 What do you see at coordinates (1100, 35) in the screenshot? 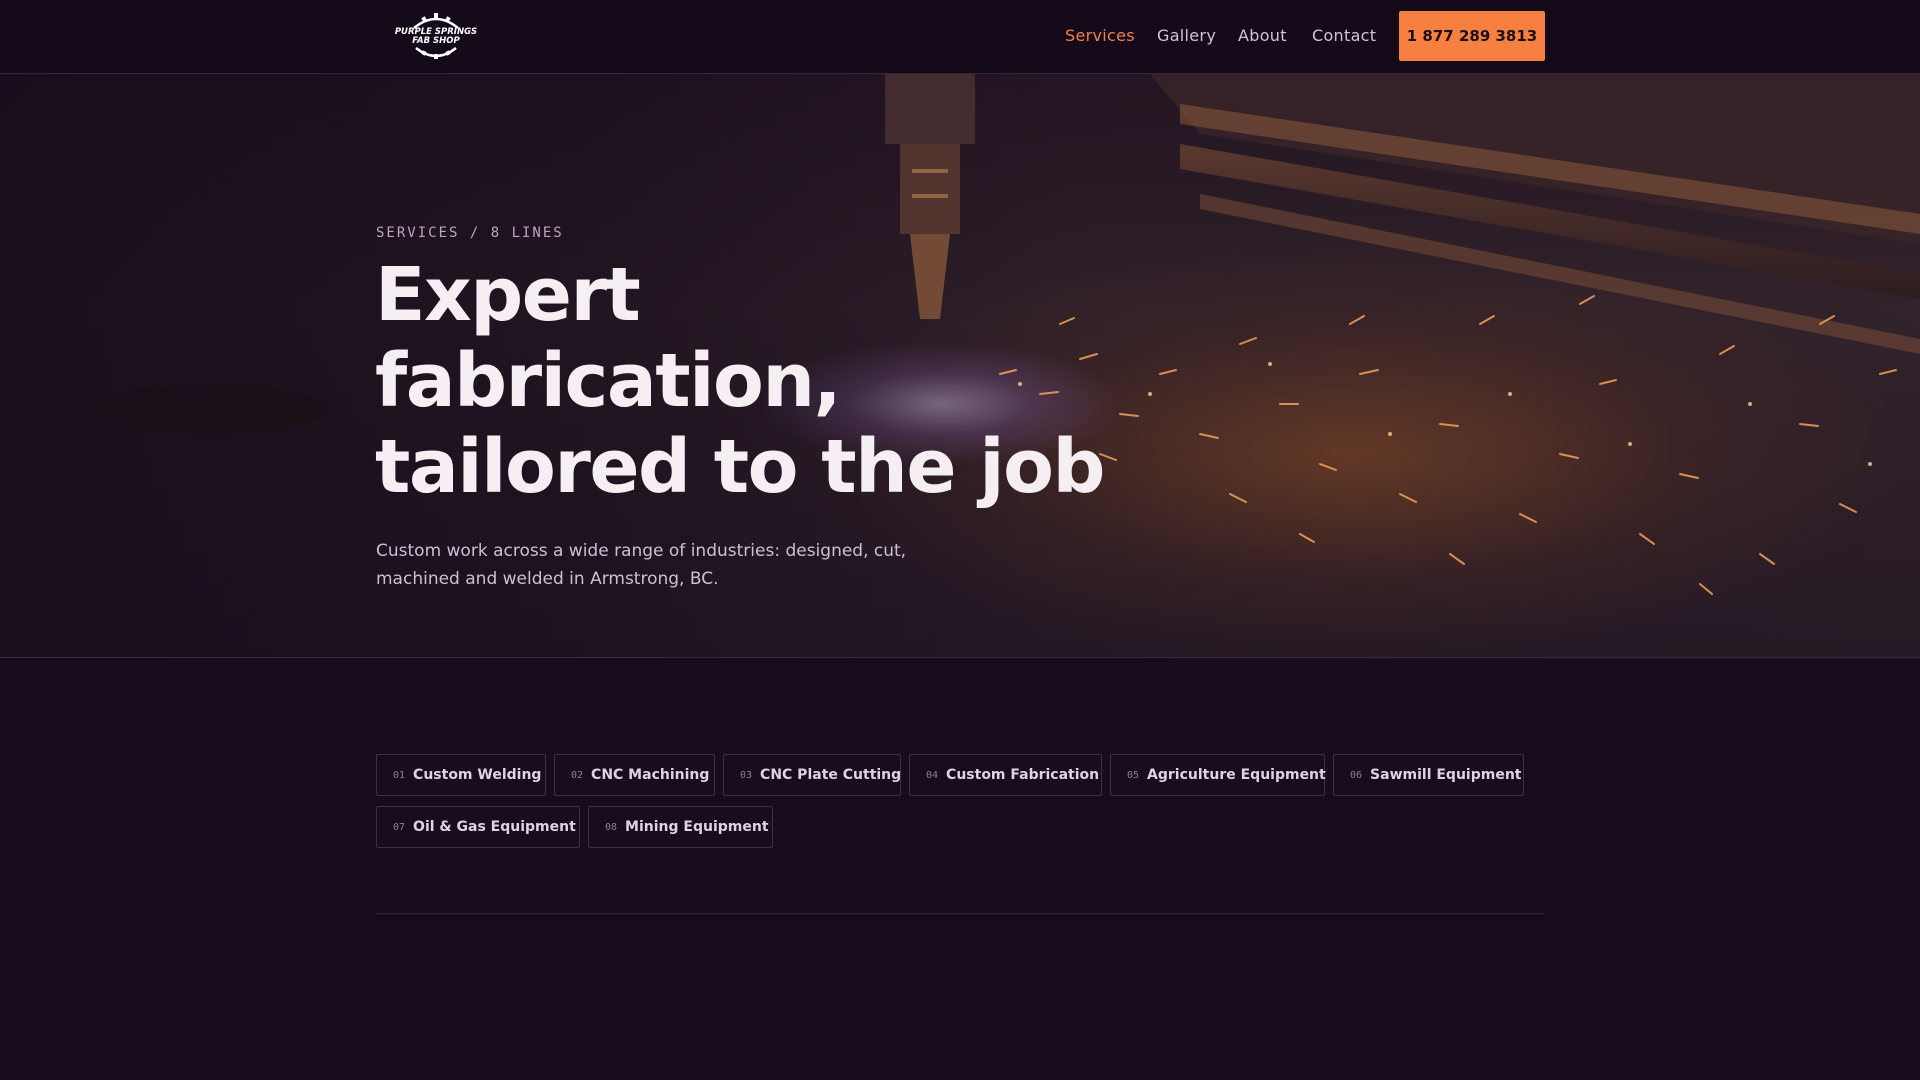
I see `nav-services: Services` at bounding box center [1100, 35].